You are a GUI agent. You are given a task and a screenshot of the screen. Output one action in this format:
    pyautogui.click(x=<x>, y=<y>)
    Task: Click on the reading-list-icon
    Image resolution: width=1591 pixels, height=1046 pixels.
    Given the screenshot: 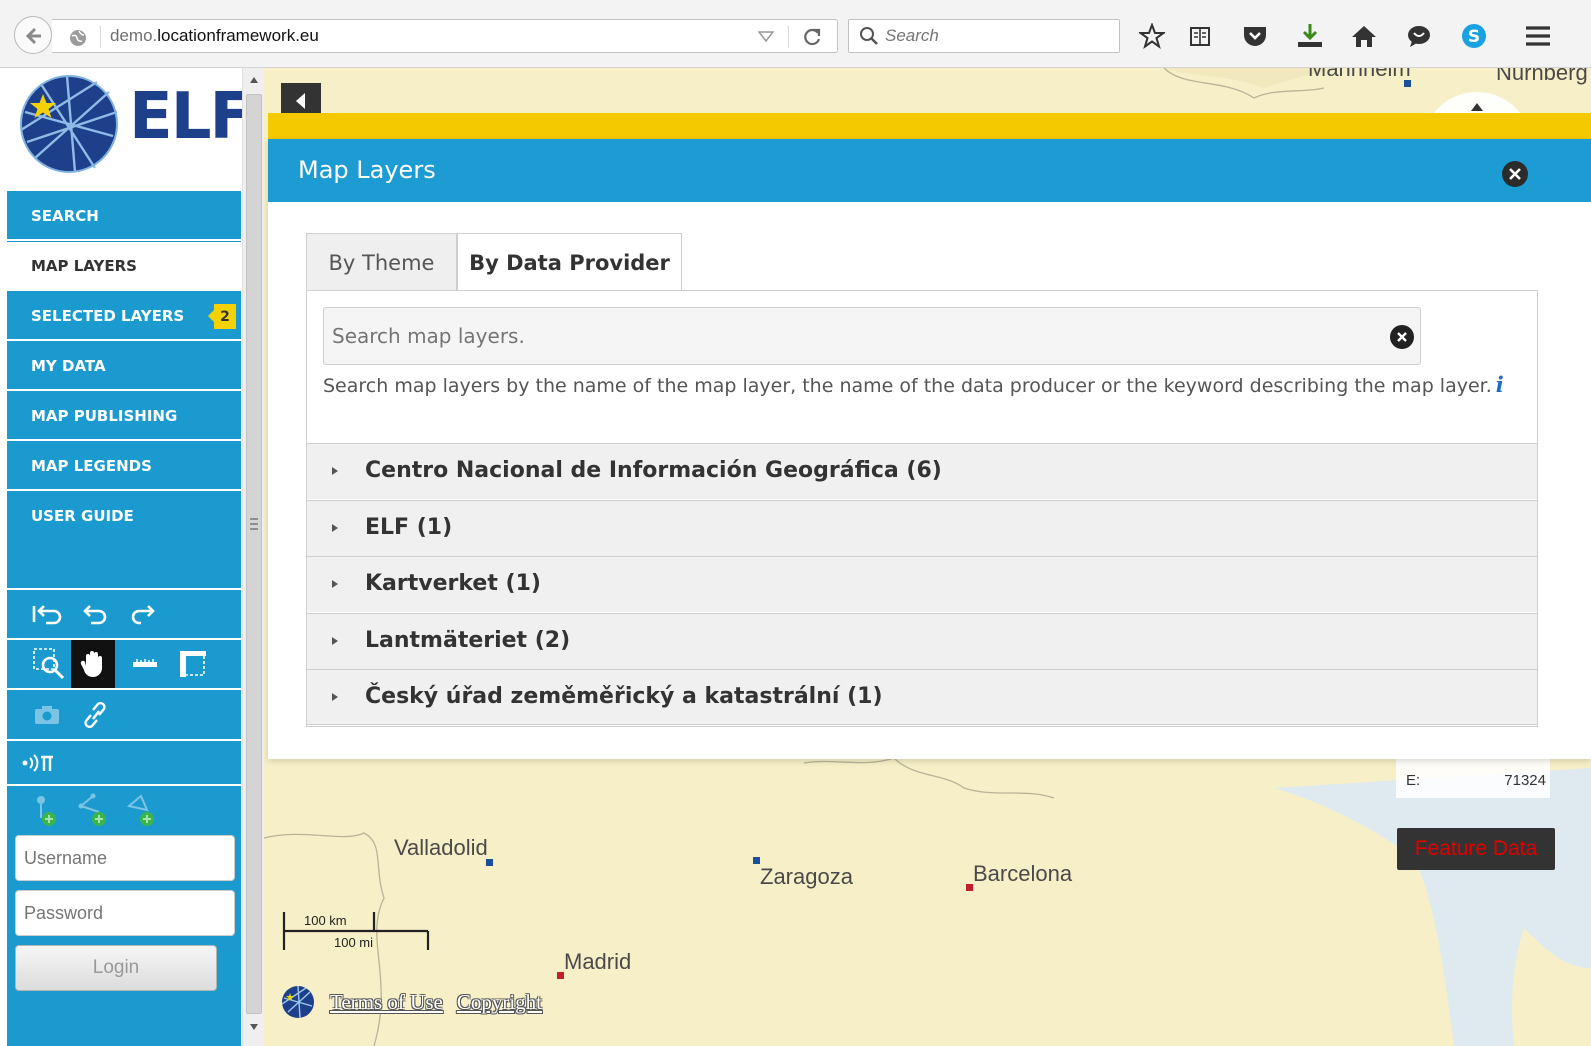 What is the action you would take?
    pyautogui.click(x=1200, y=36)
    